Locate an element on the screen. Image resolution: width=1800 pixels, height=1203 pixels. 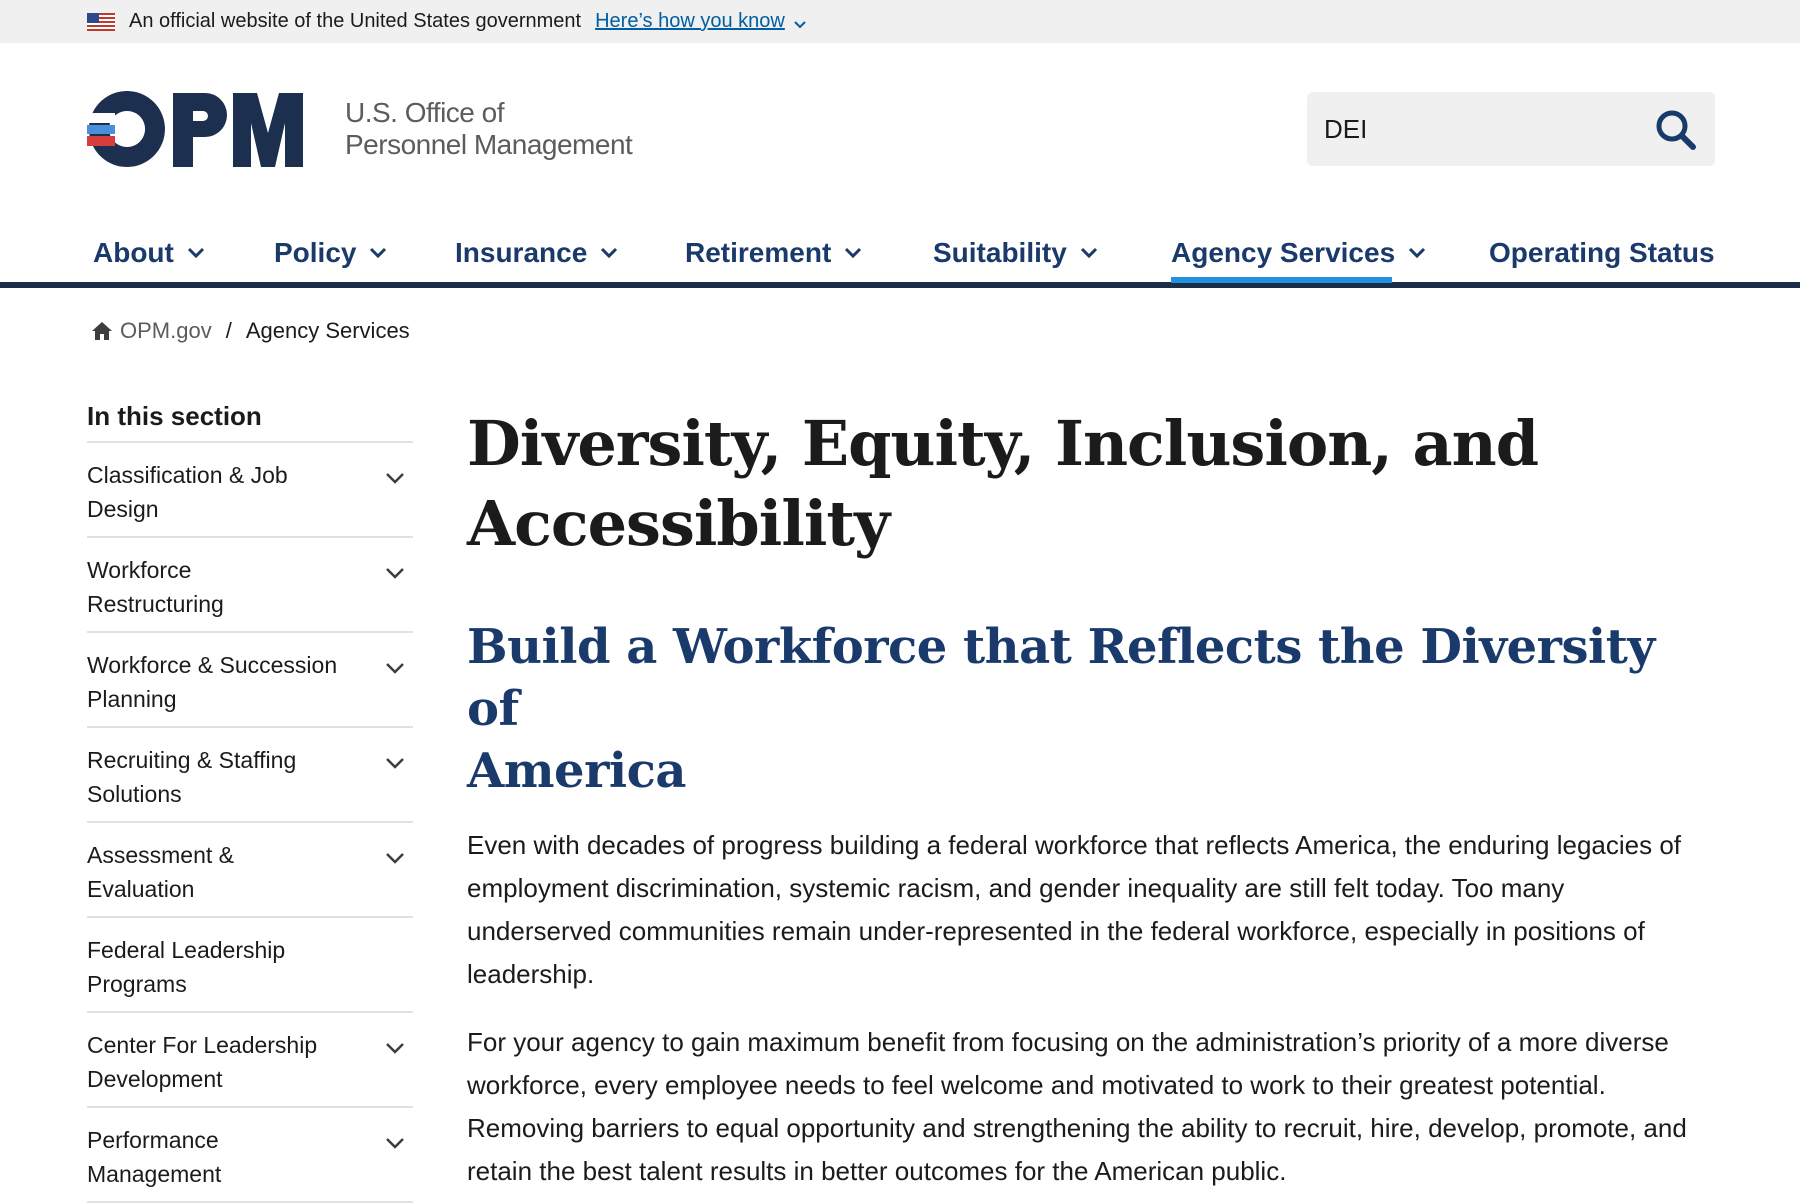
logo-subtitle-line2: Personnel Management is located at coordinates (489, 144).